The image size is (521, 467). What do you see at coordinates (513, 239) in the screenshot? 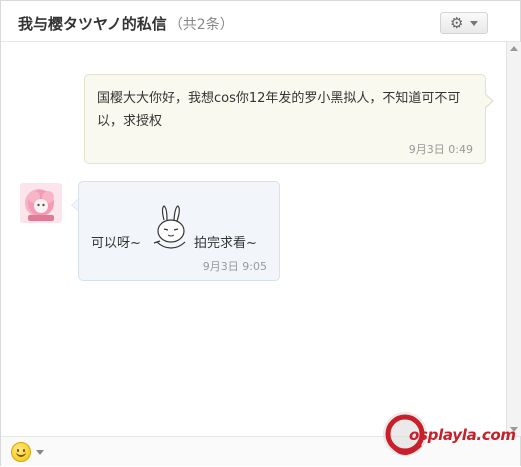
I see `scrollbar` at bounding box center [513, 239].